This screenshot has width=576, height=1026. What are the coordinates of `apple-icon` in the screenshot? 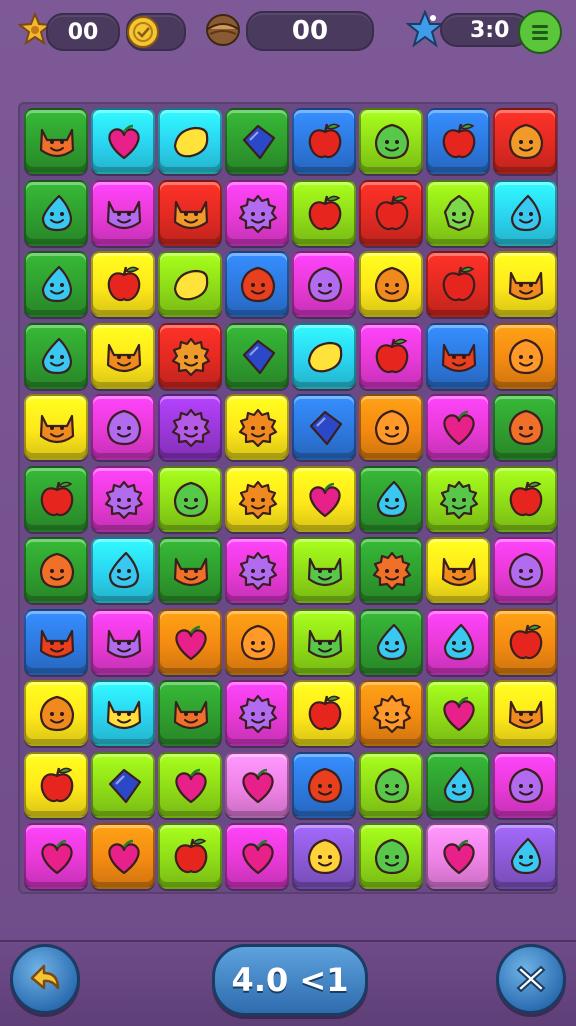 It's located at (392, 212).